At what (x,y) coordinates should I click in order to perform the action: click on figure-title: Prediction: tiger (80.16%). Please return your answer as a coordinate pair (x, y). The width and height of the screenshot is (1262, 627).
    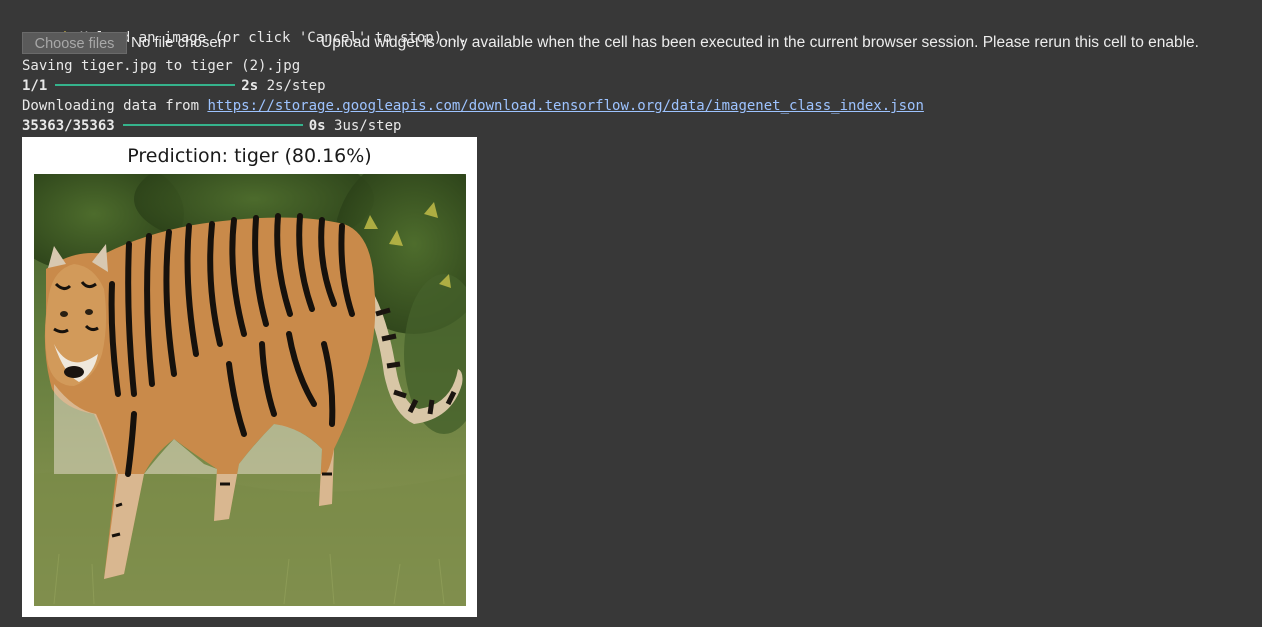
    Looking at the image, I should click on (249, 156).